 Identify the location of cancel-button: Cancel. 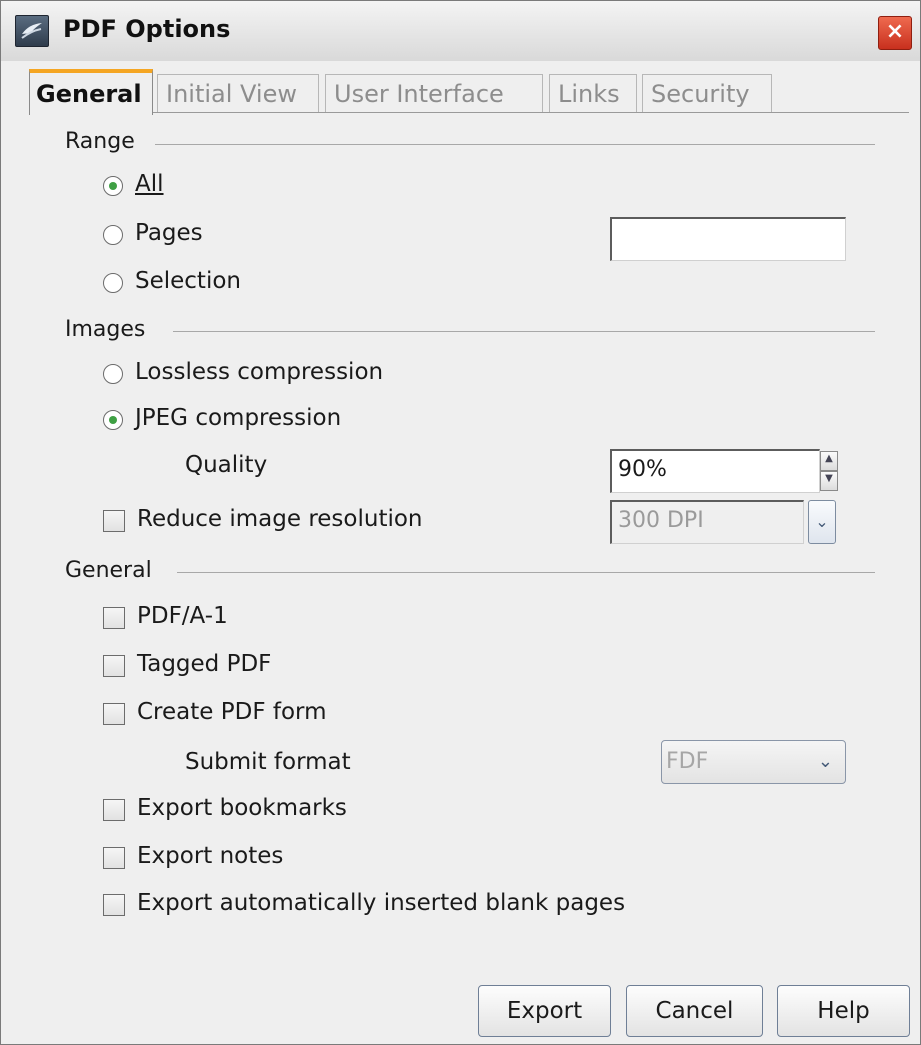
(694, 1011).